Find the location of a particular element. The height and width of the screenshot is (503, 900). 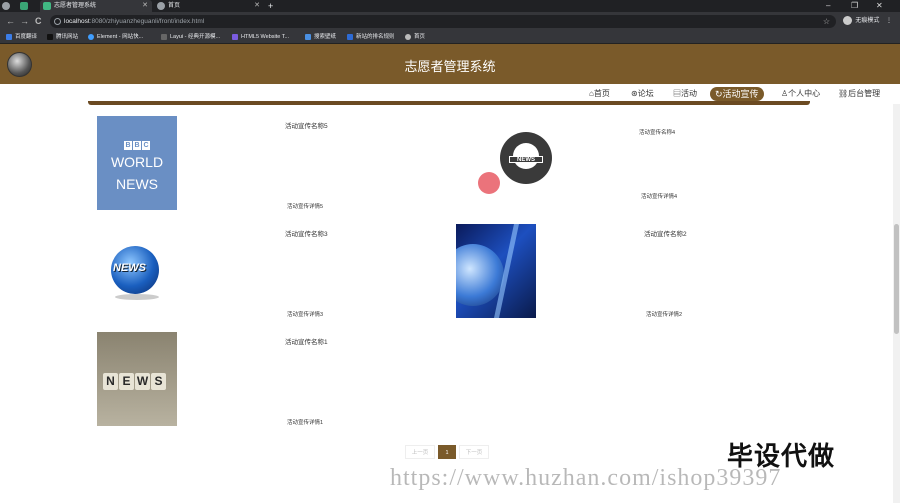

page-number: 1 is located at coordinates (447, 452).